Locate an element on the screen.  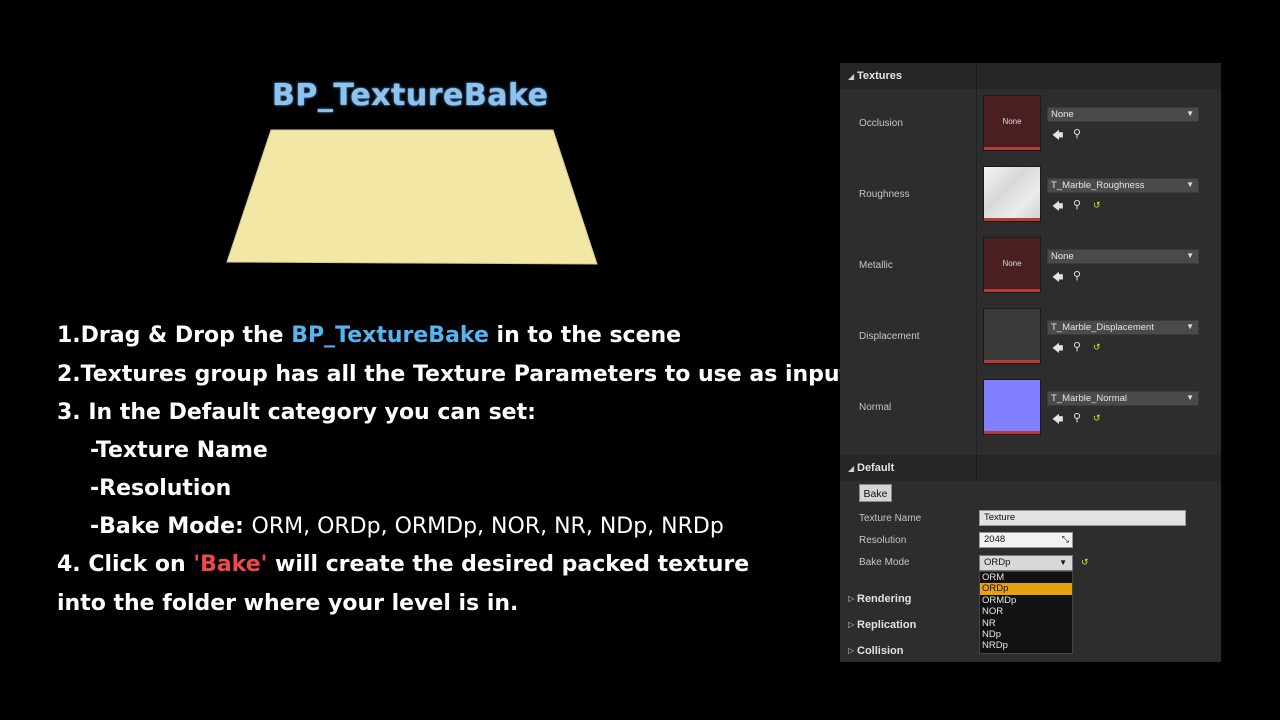
bake-mode-option: ORMDp is located at coordinates (1026, 600).